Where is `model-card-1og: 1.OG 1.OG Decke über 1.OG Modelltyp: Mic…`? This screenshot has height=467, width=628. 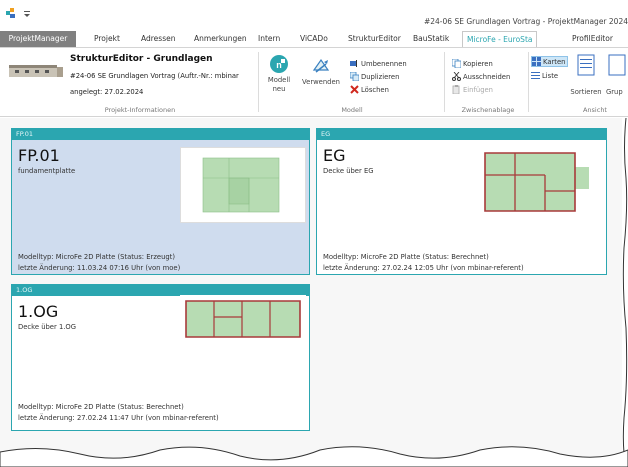 model-card-1og: 1.OG 1.OG Decke über 1.OG Modelltyp: Mic… is located at coordinates (160, 357).